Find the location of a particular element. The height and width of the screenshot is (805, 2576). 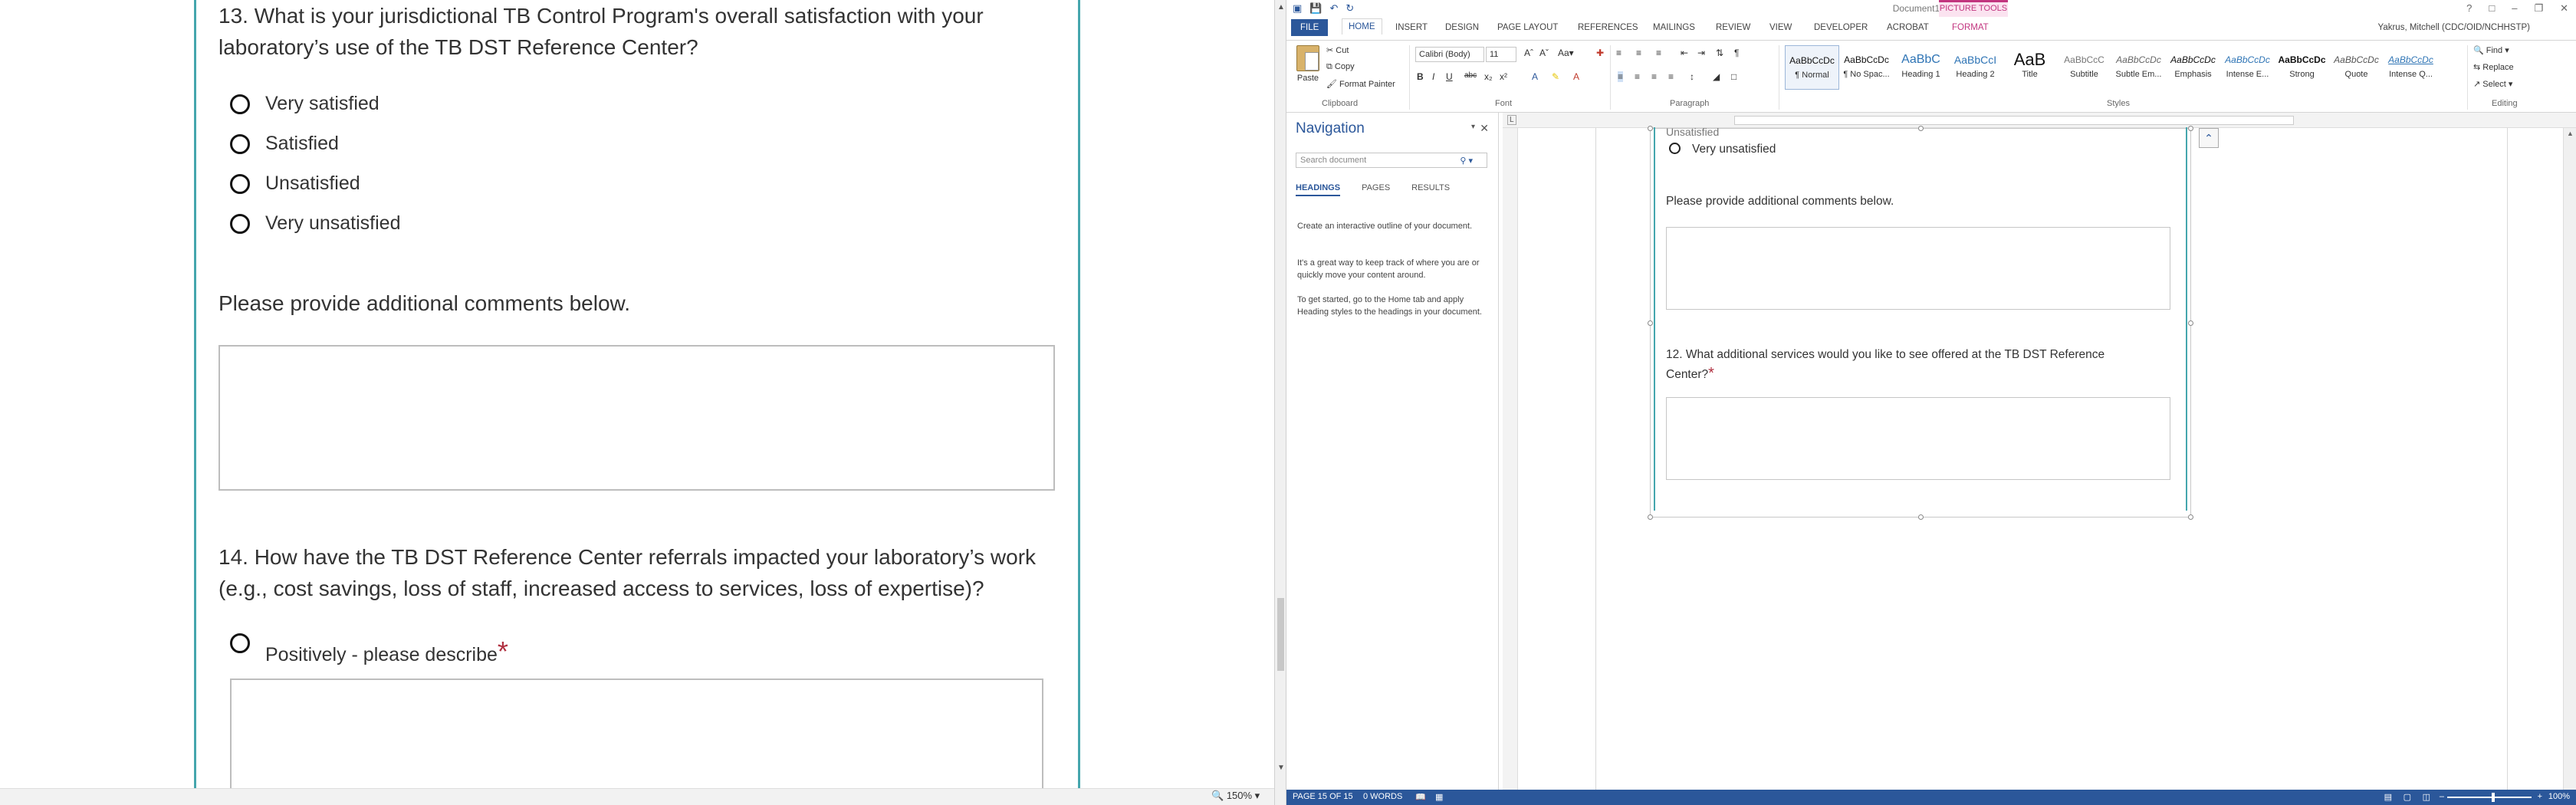

read-mode-icon: ▤ is located at coordinates (2388, 797).